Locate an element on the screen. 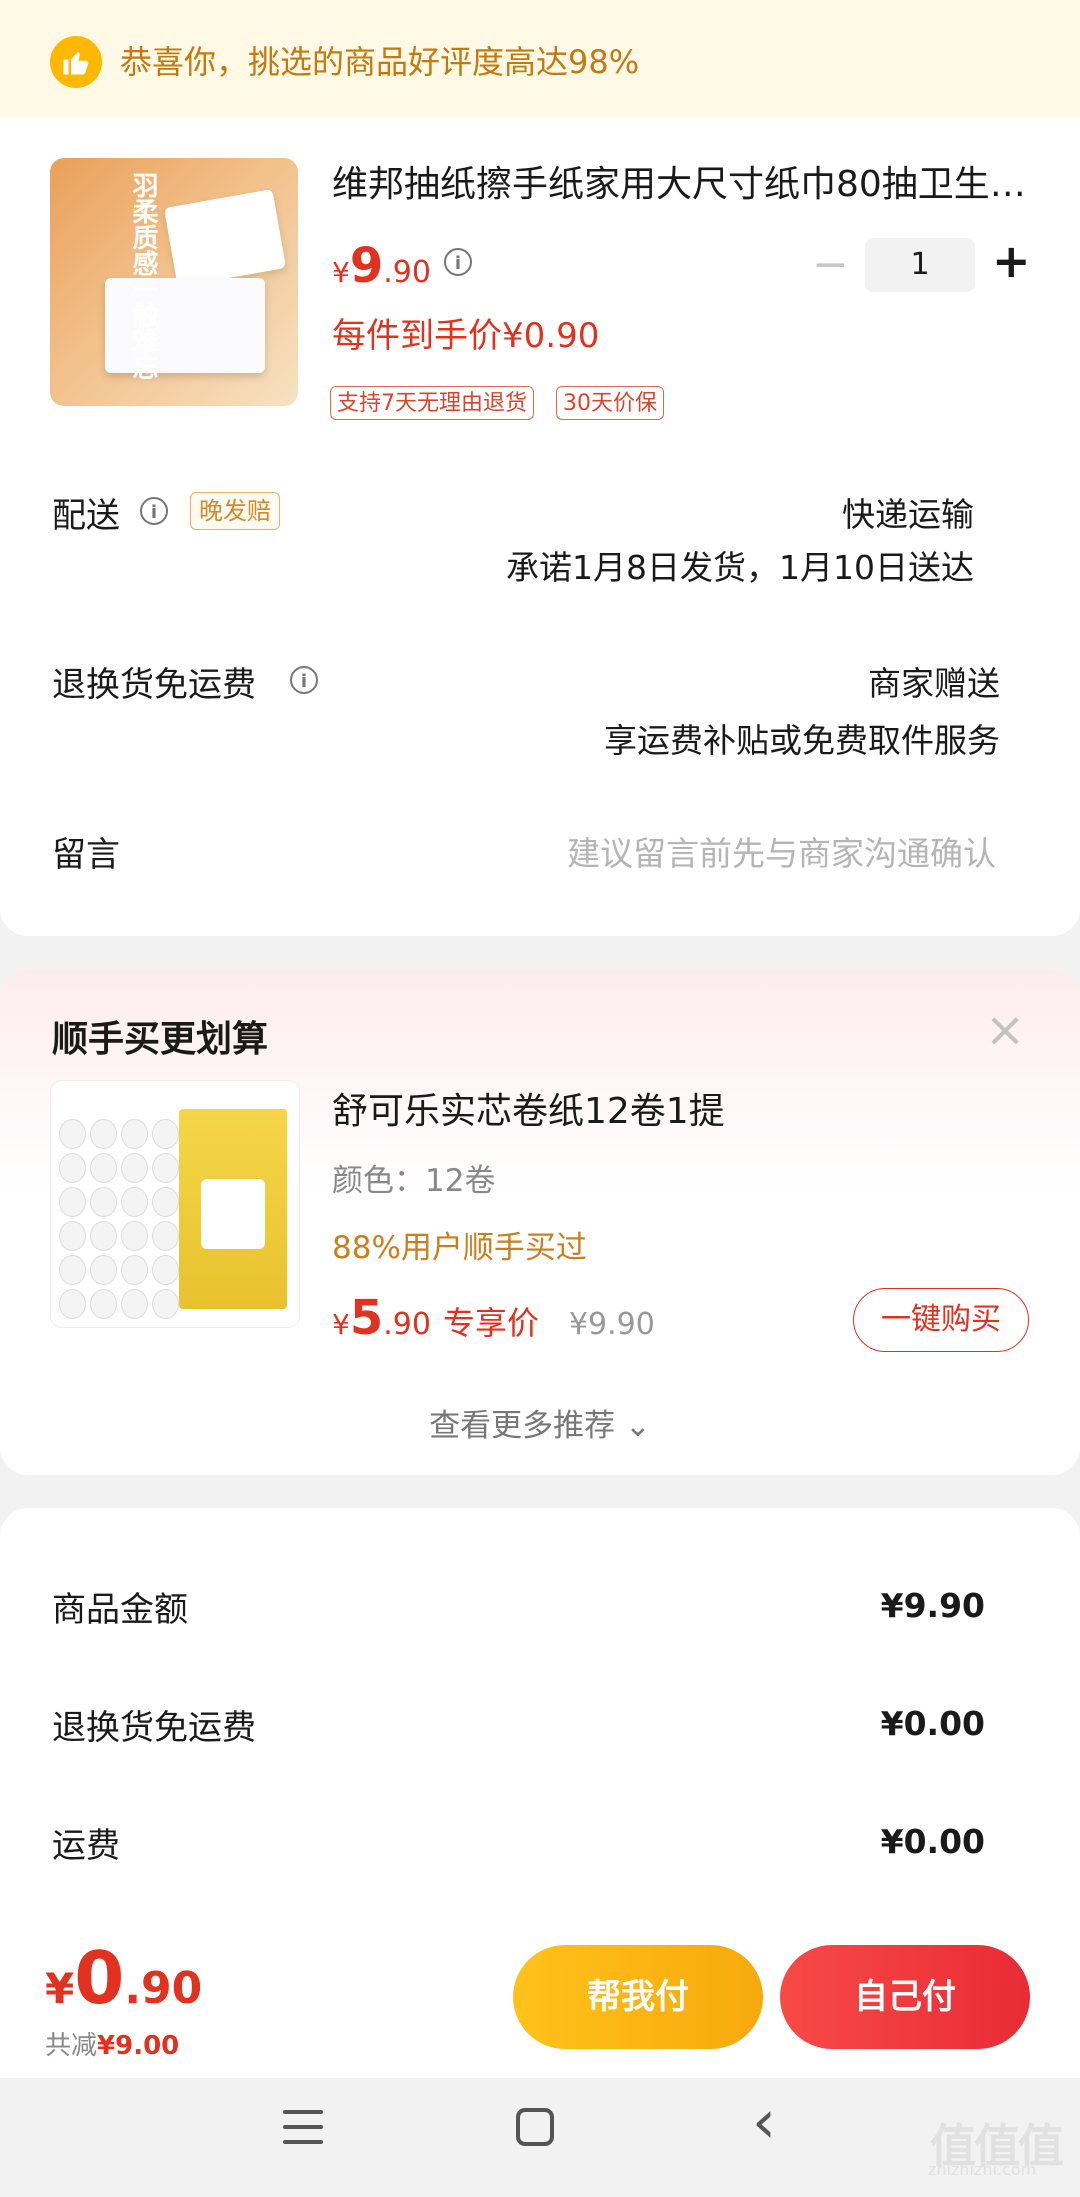  quantity-decrease-button: − is located at coordinates (830, 265).